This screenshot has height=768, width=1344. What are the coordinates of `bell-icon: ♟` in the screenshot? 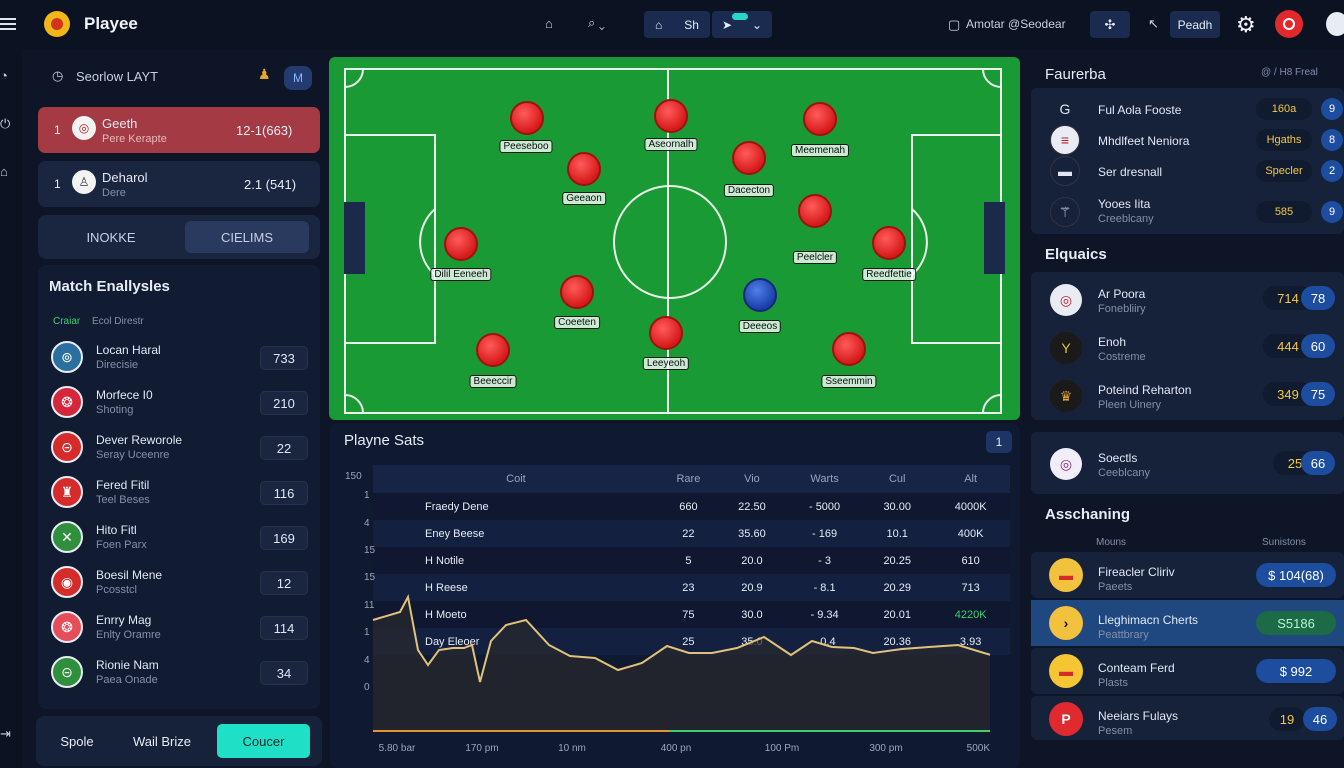 It's located at (264, 74).